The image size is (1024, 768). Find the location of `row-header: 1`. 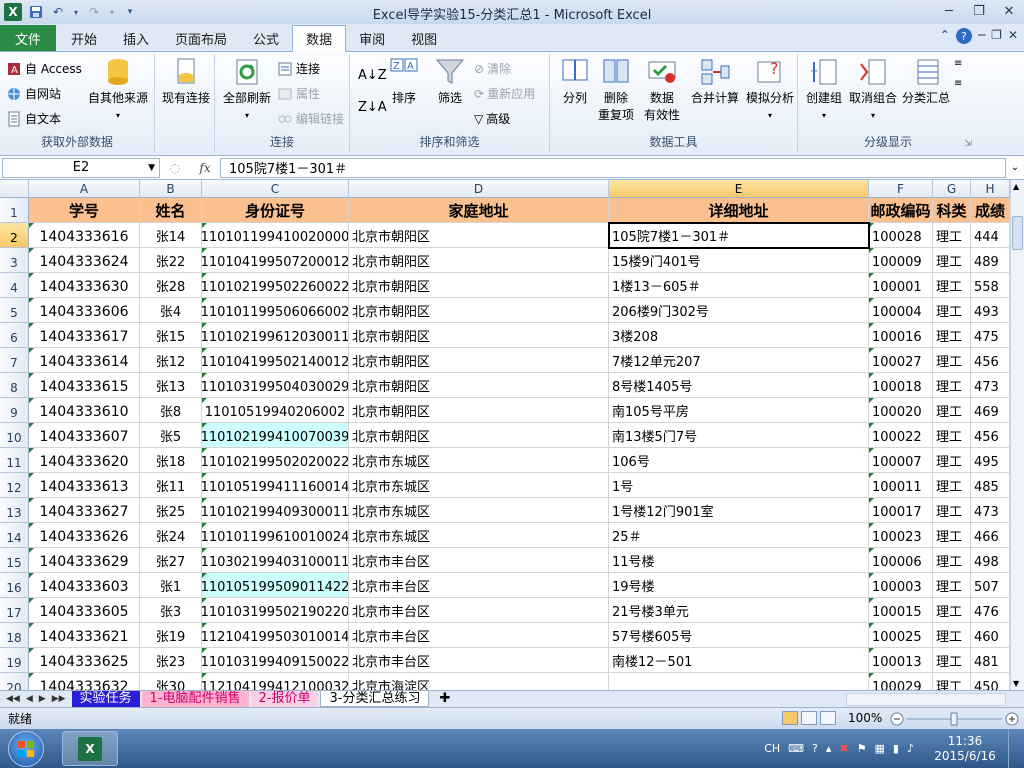

row-header: 1 is located at coordinates (14, 210).